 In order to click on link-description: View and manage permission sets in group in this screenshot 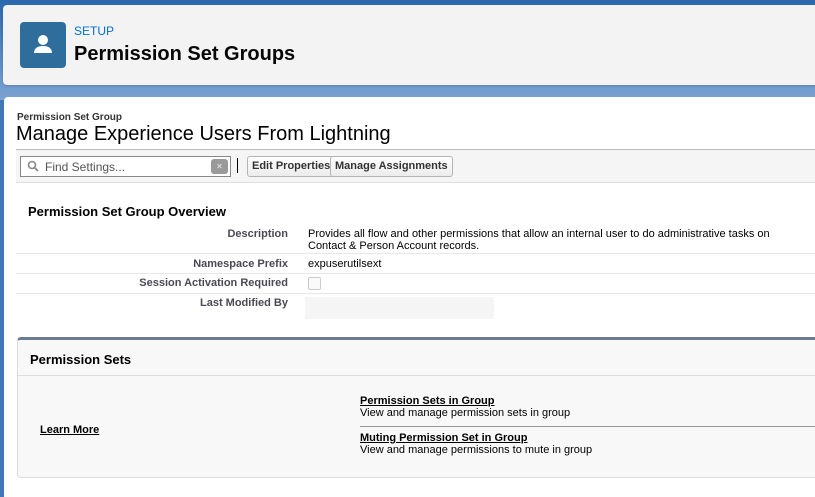, I will do `click(465, 413)`.